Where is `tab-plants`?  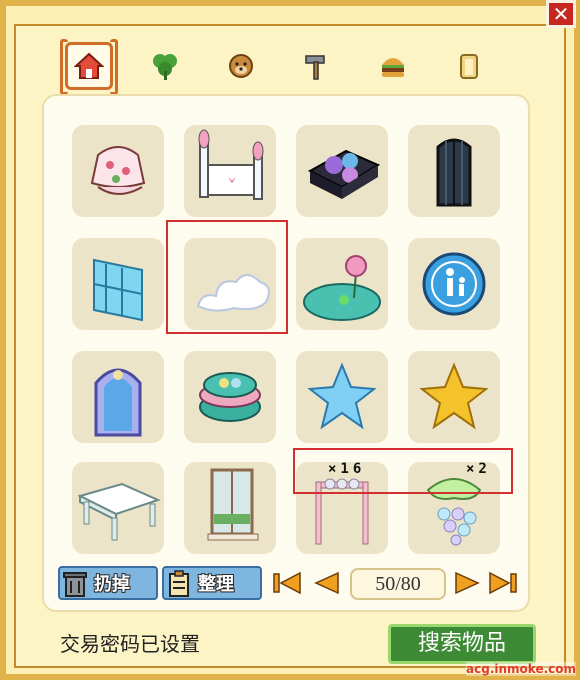
tab-plants is located at coordinates (165, 66).